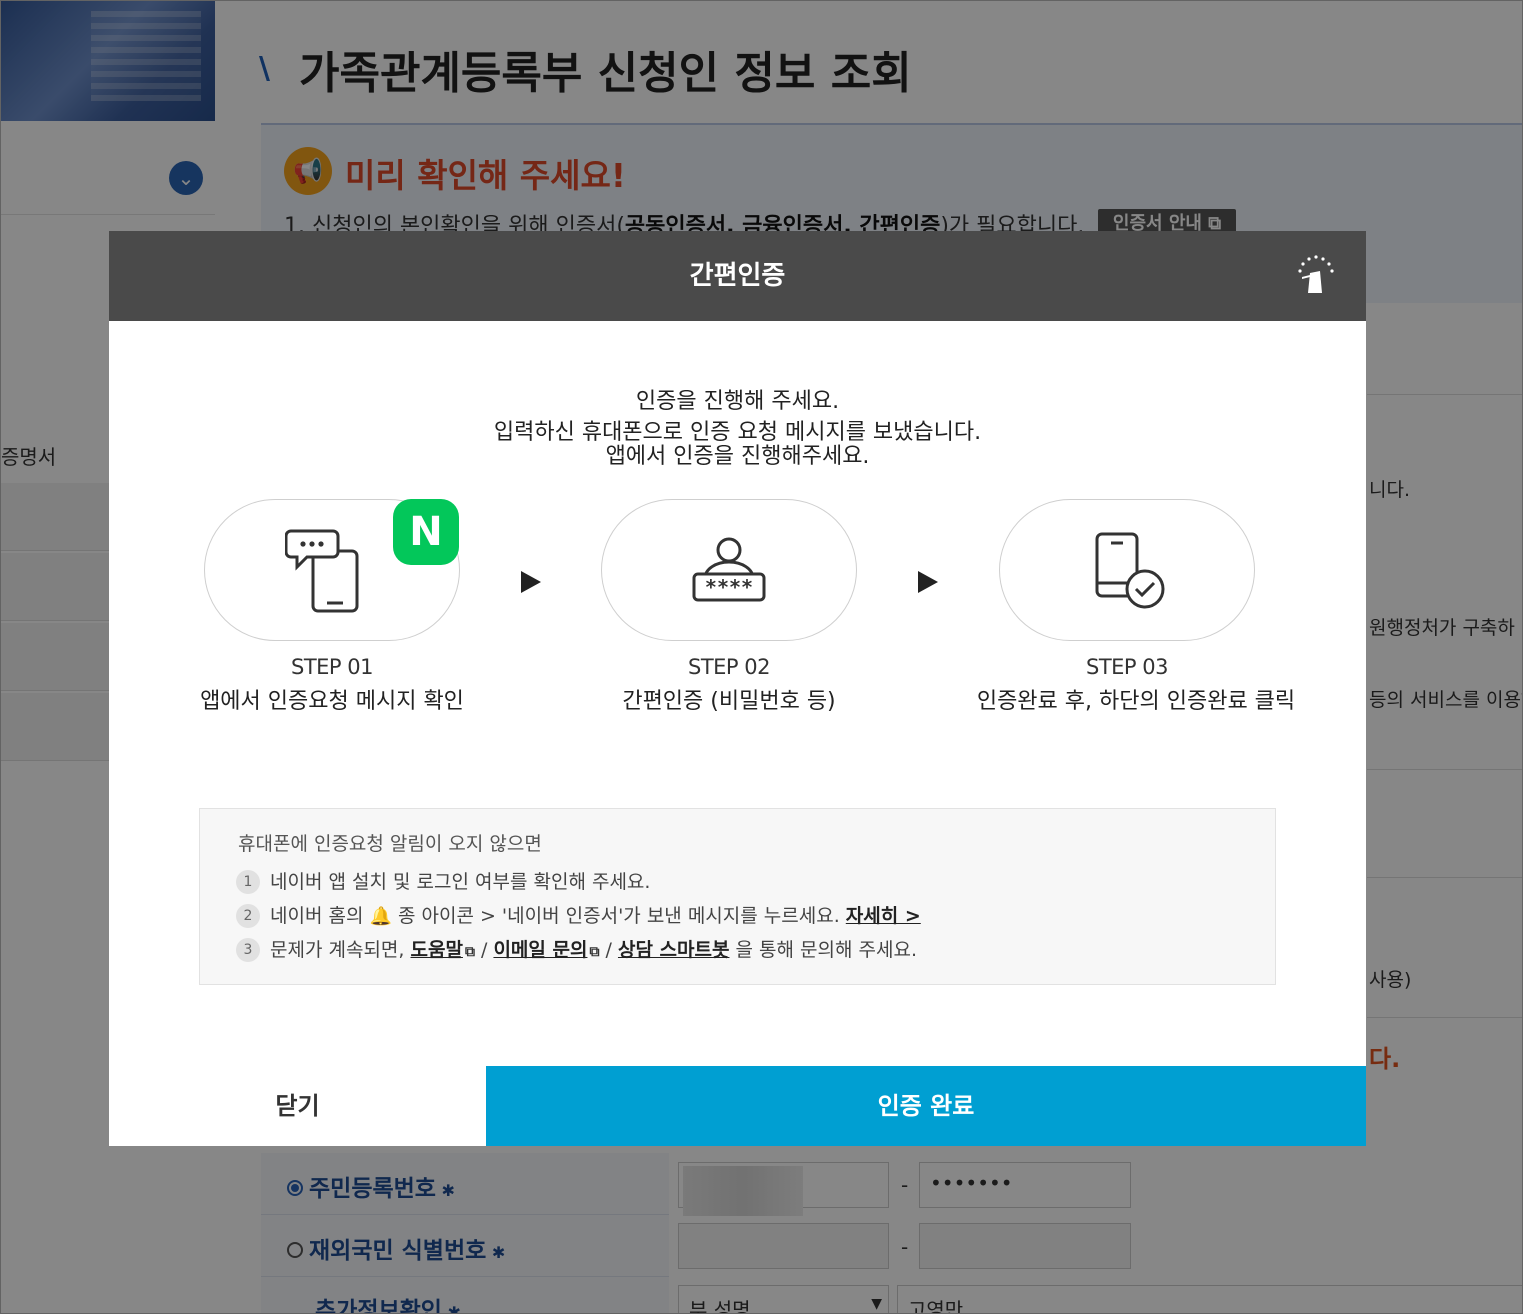  I want to click on modal-title: 간편인증, so click(737, 276).